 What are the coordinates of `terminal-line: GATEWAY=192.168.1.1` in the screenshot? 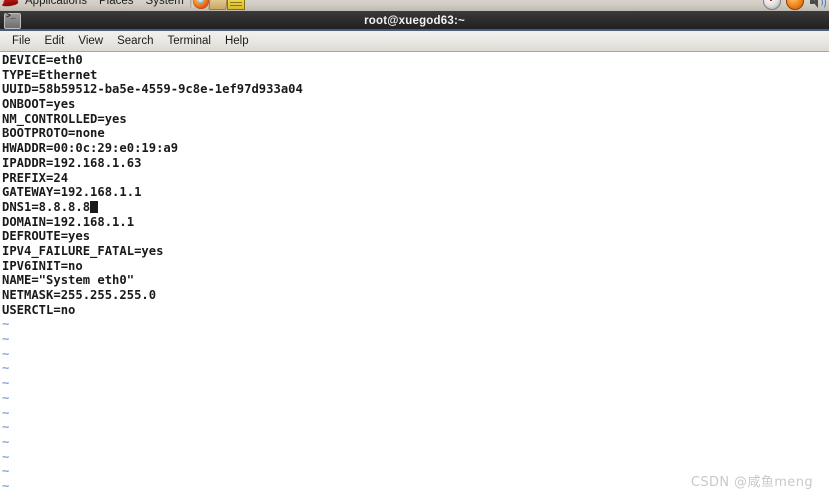 It's located at (72, 192).